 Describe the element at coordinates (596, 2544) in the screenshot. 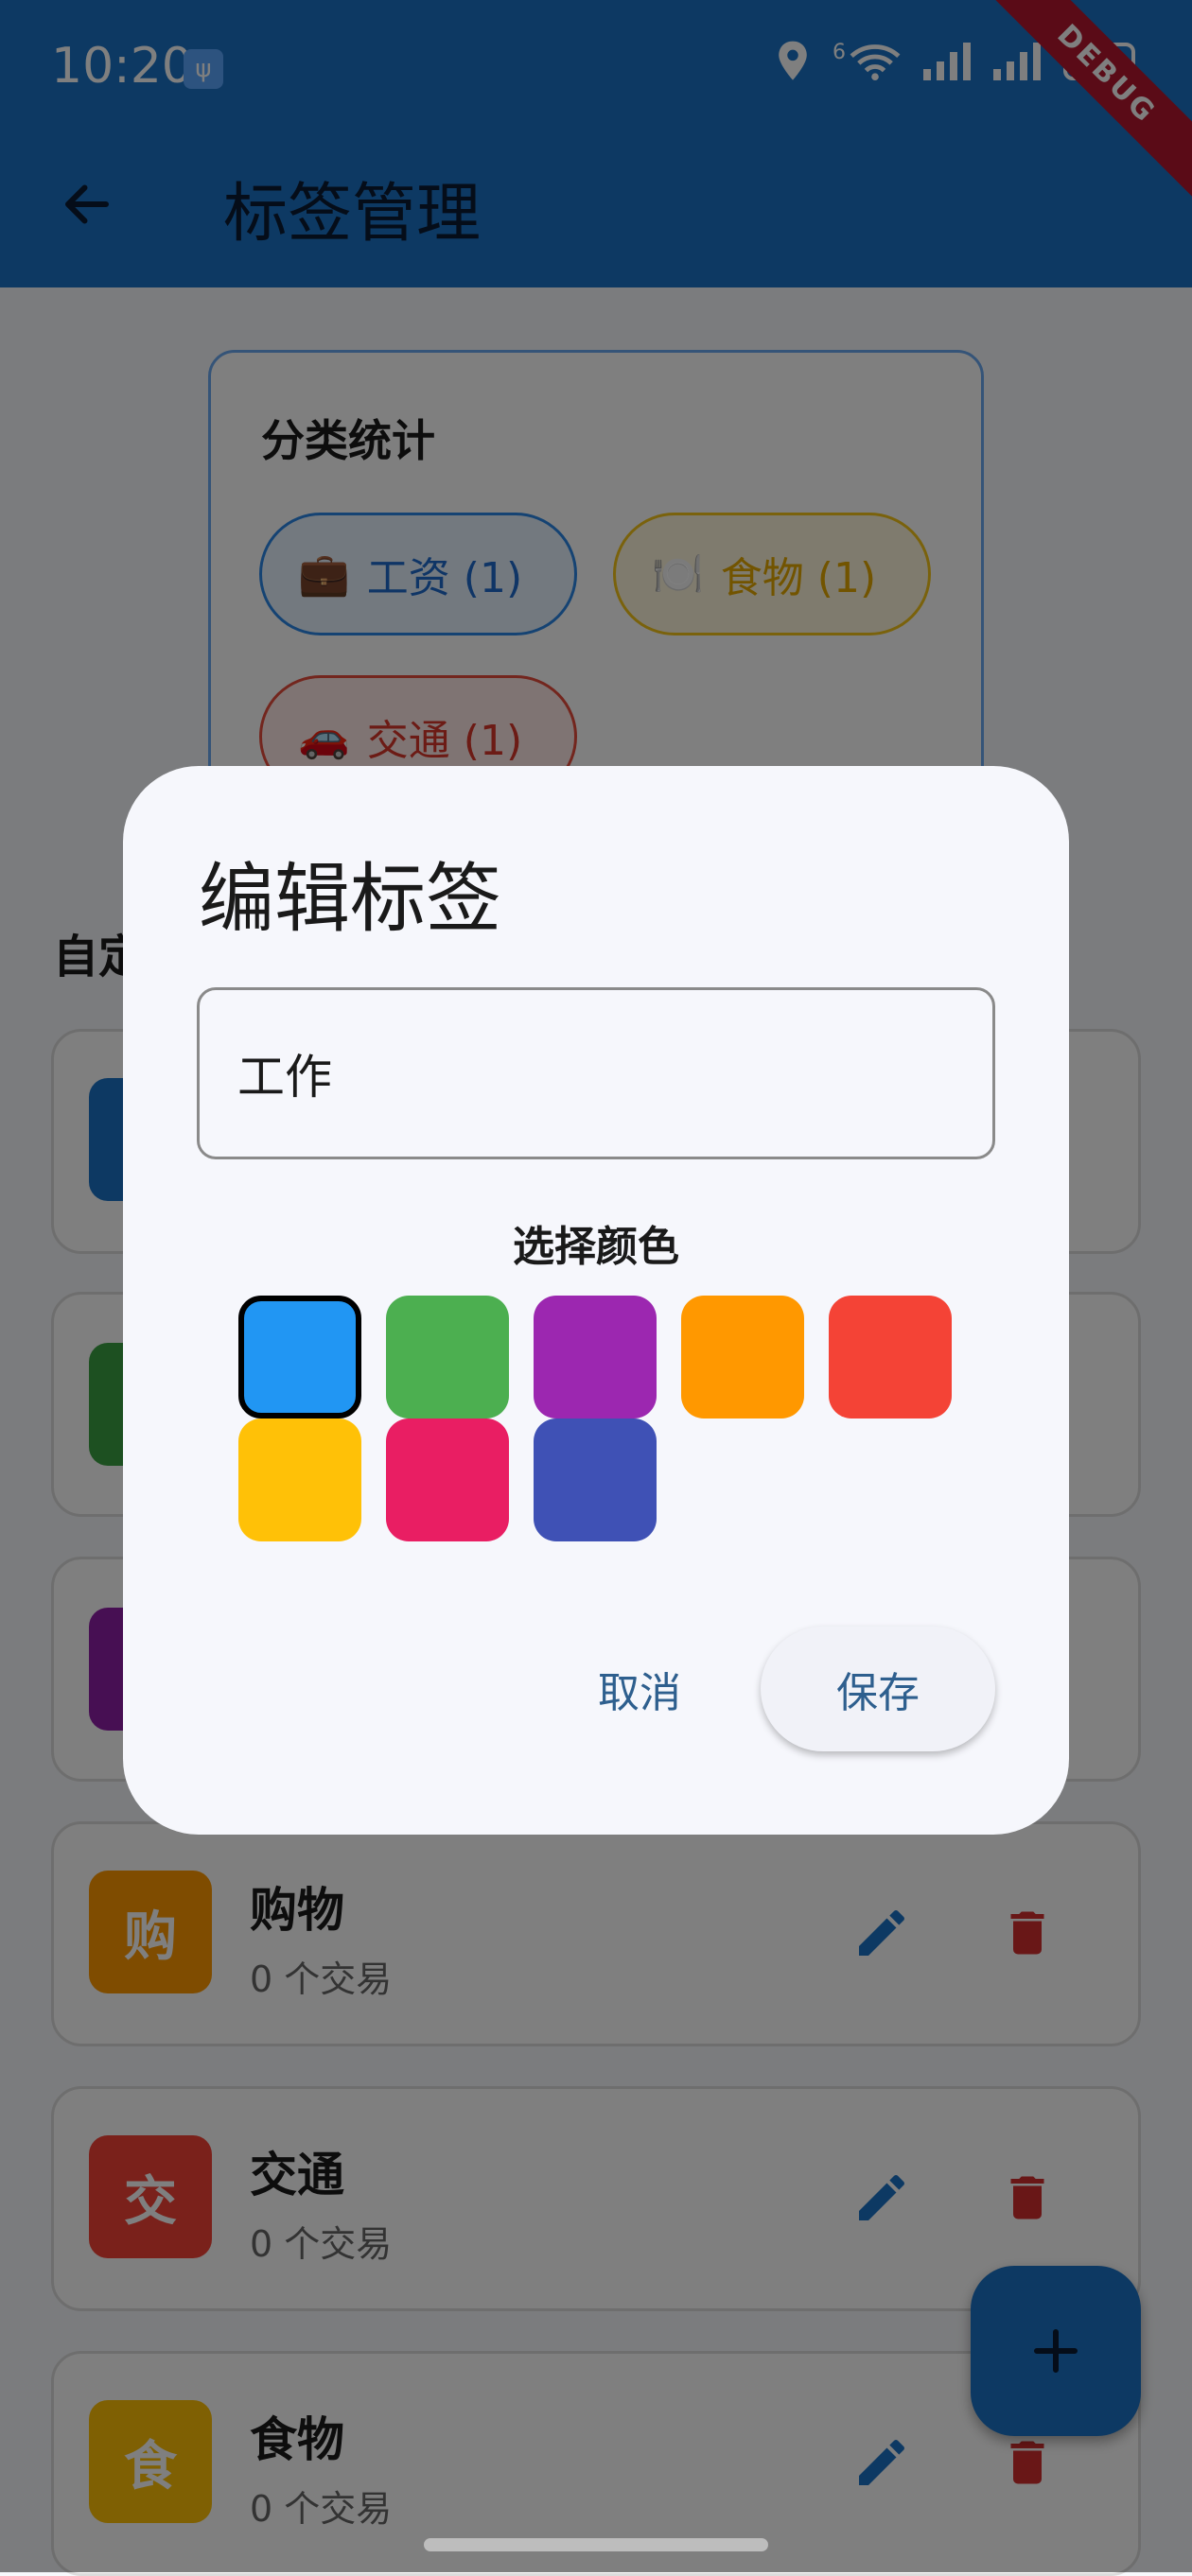

I see `home-indicator` at that location.